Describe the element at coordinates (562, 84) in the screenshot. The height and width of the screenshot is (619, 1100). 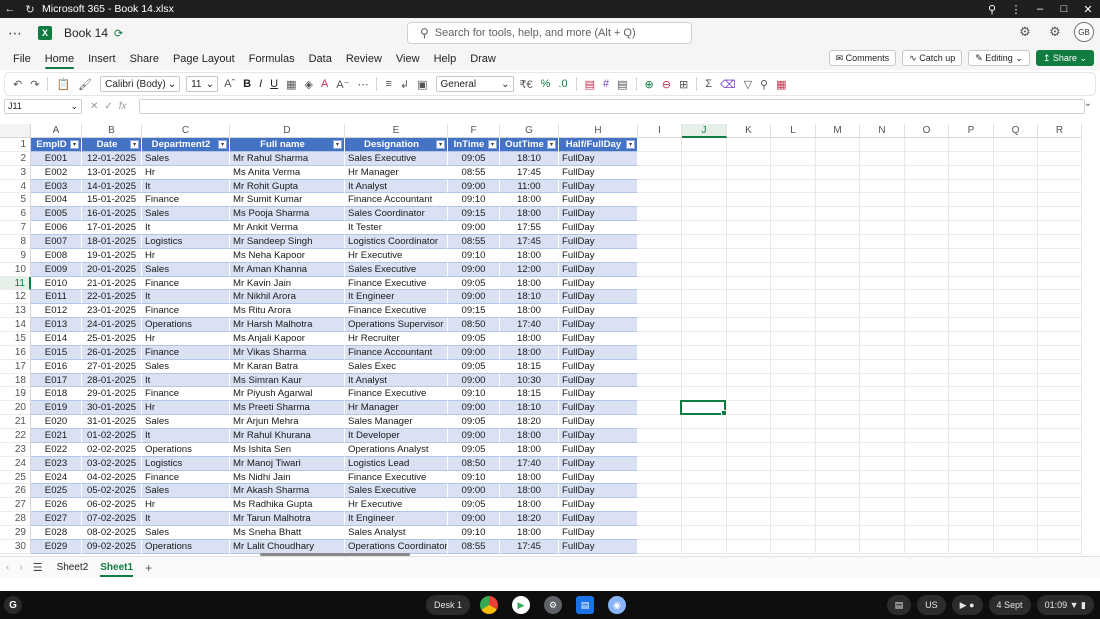
I see `decimal-icon: .0` at that location.